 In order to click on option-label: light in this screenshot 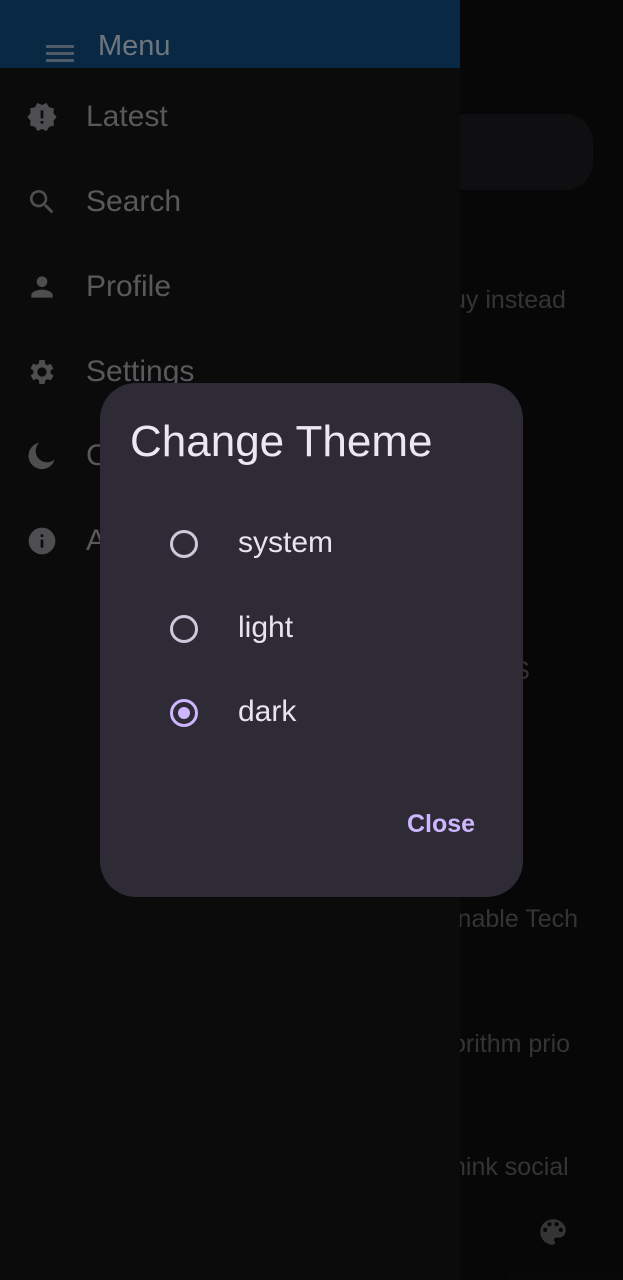, I will do `click(266, 627)`.